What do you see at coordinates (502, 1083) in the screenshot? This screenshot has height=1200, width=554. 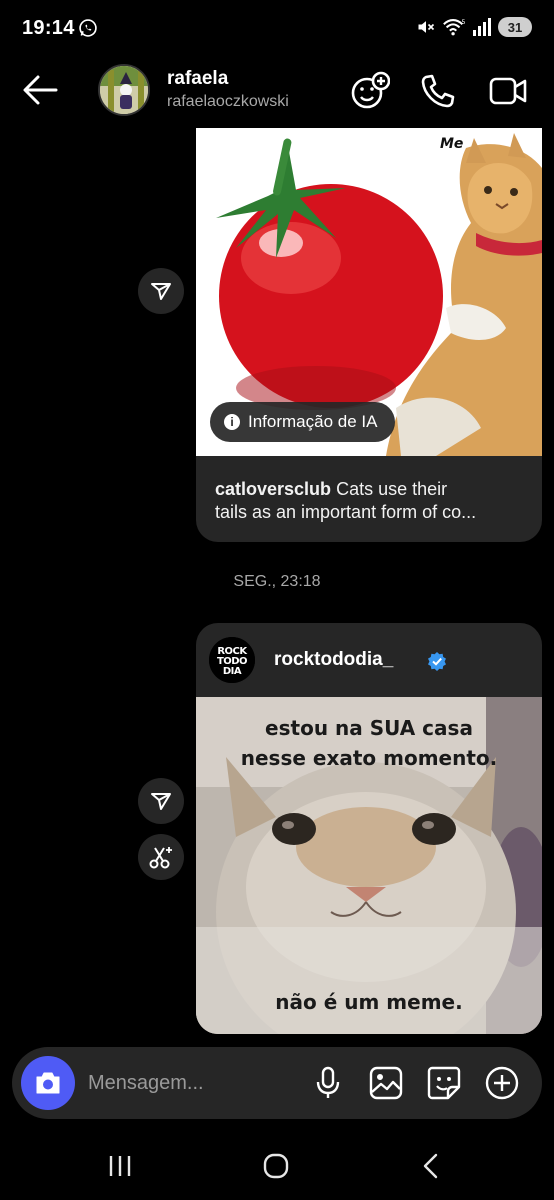 I see `add-icon` at bounding box center [502, 1083].